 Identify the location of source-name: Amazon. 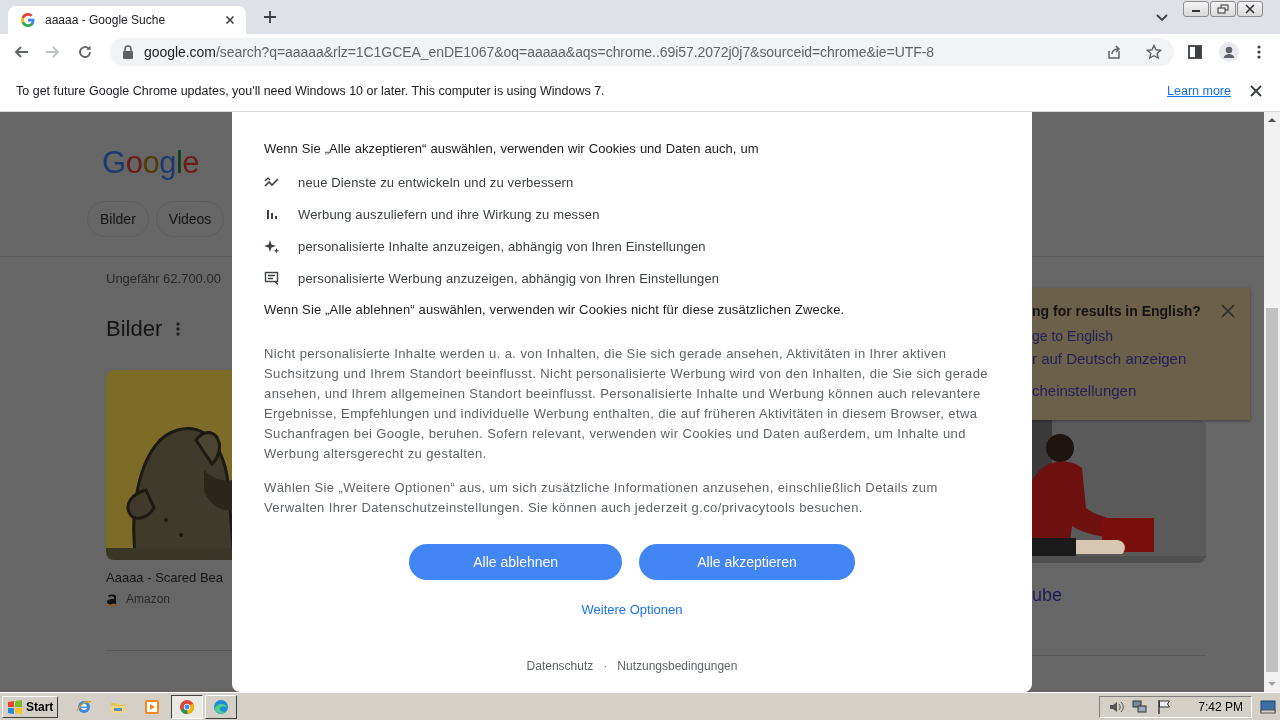
(148, 599).